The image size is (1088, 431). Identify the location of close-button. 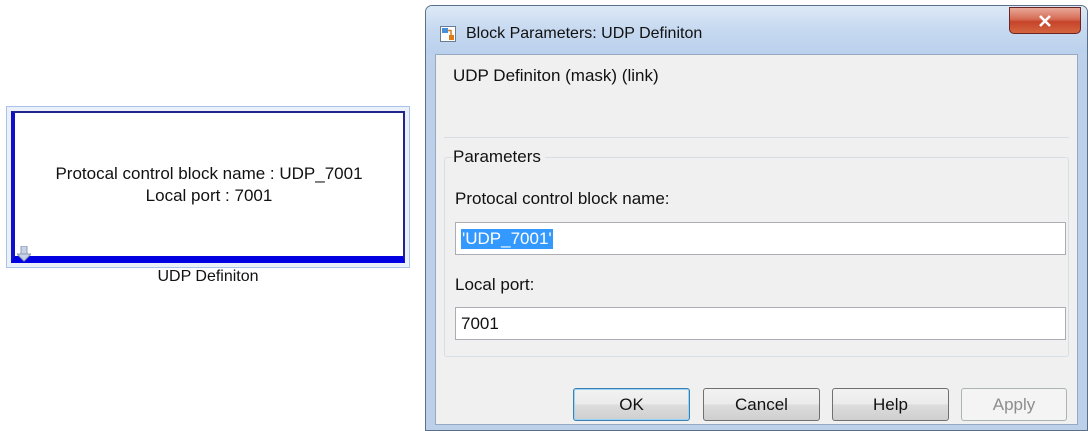
(1045, 20).